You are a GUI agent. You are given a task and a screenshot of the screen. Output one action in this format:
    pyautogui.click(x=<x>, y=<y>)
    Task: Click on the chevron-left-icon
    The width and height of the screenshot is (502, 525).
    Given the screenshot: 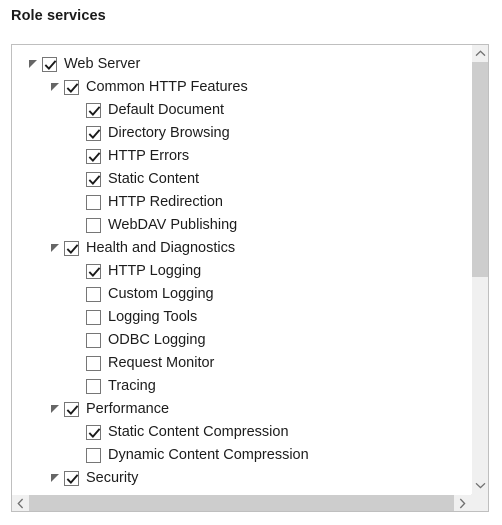 What is the action you would take?
    pyautogui.click(x=20, y=503)
    